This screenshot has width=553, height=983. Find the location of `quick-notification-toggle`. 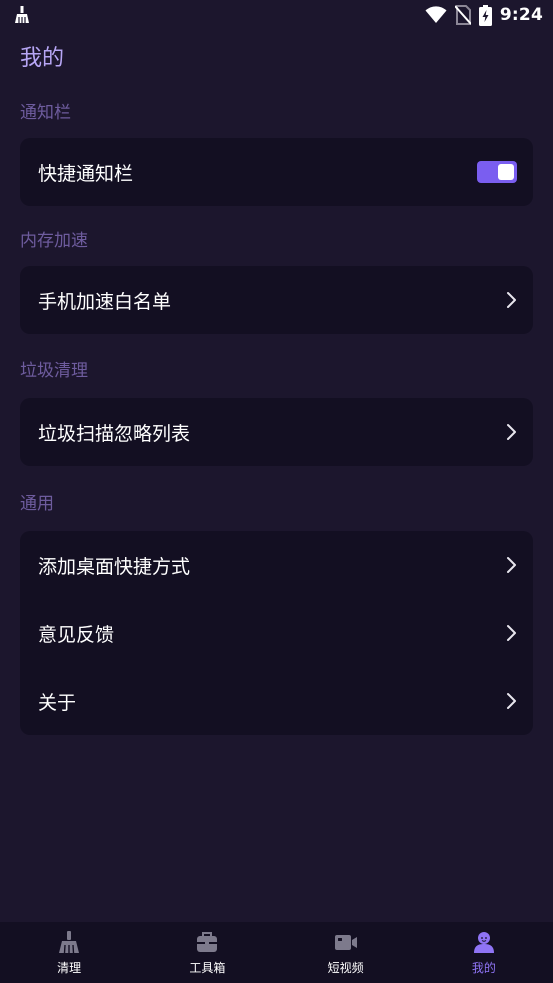

quick-notification-toggle is located at coordinates (497, 172).